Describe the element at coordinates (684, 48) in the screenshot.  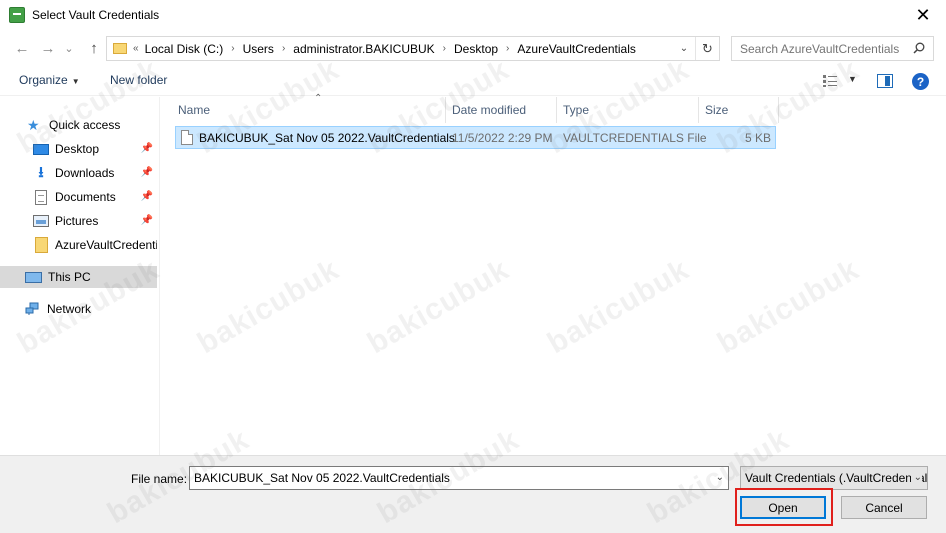
I see `address-dropdown-icon: ⌄` at that location.